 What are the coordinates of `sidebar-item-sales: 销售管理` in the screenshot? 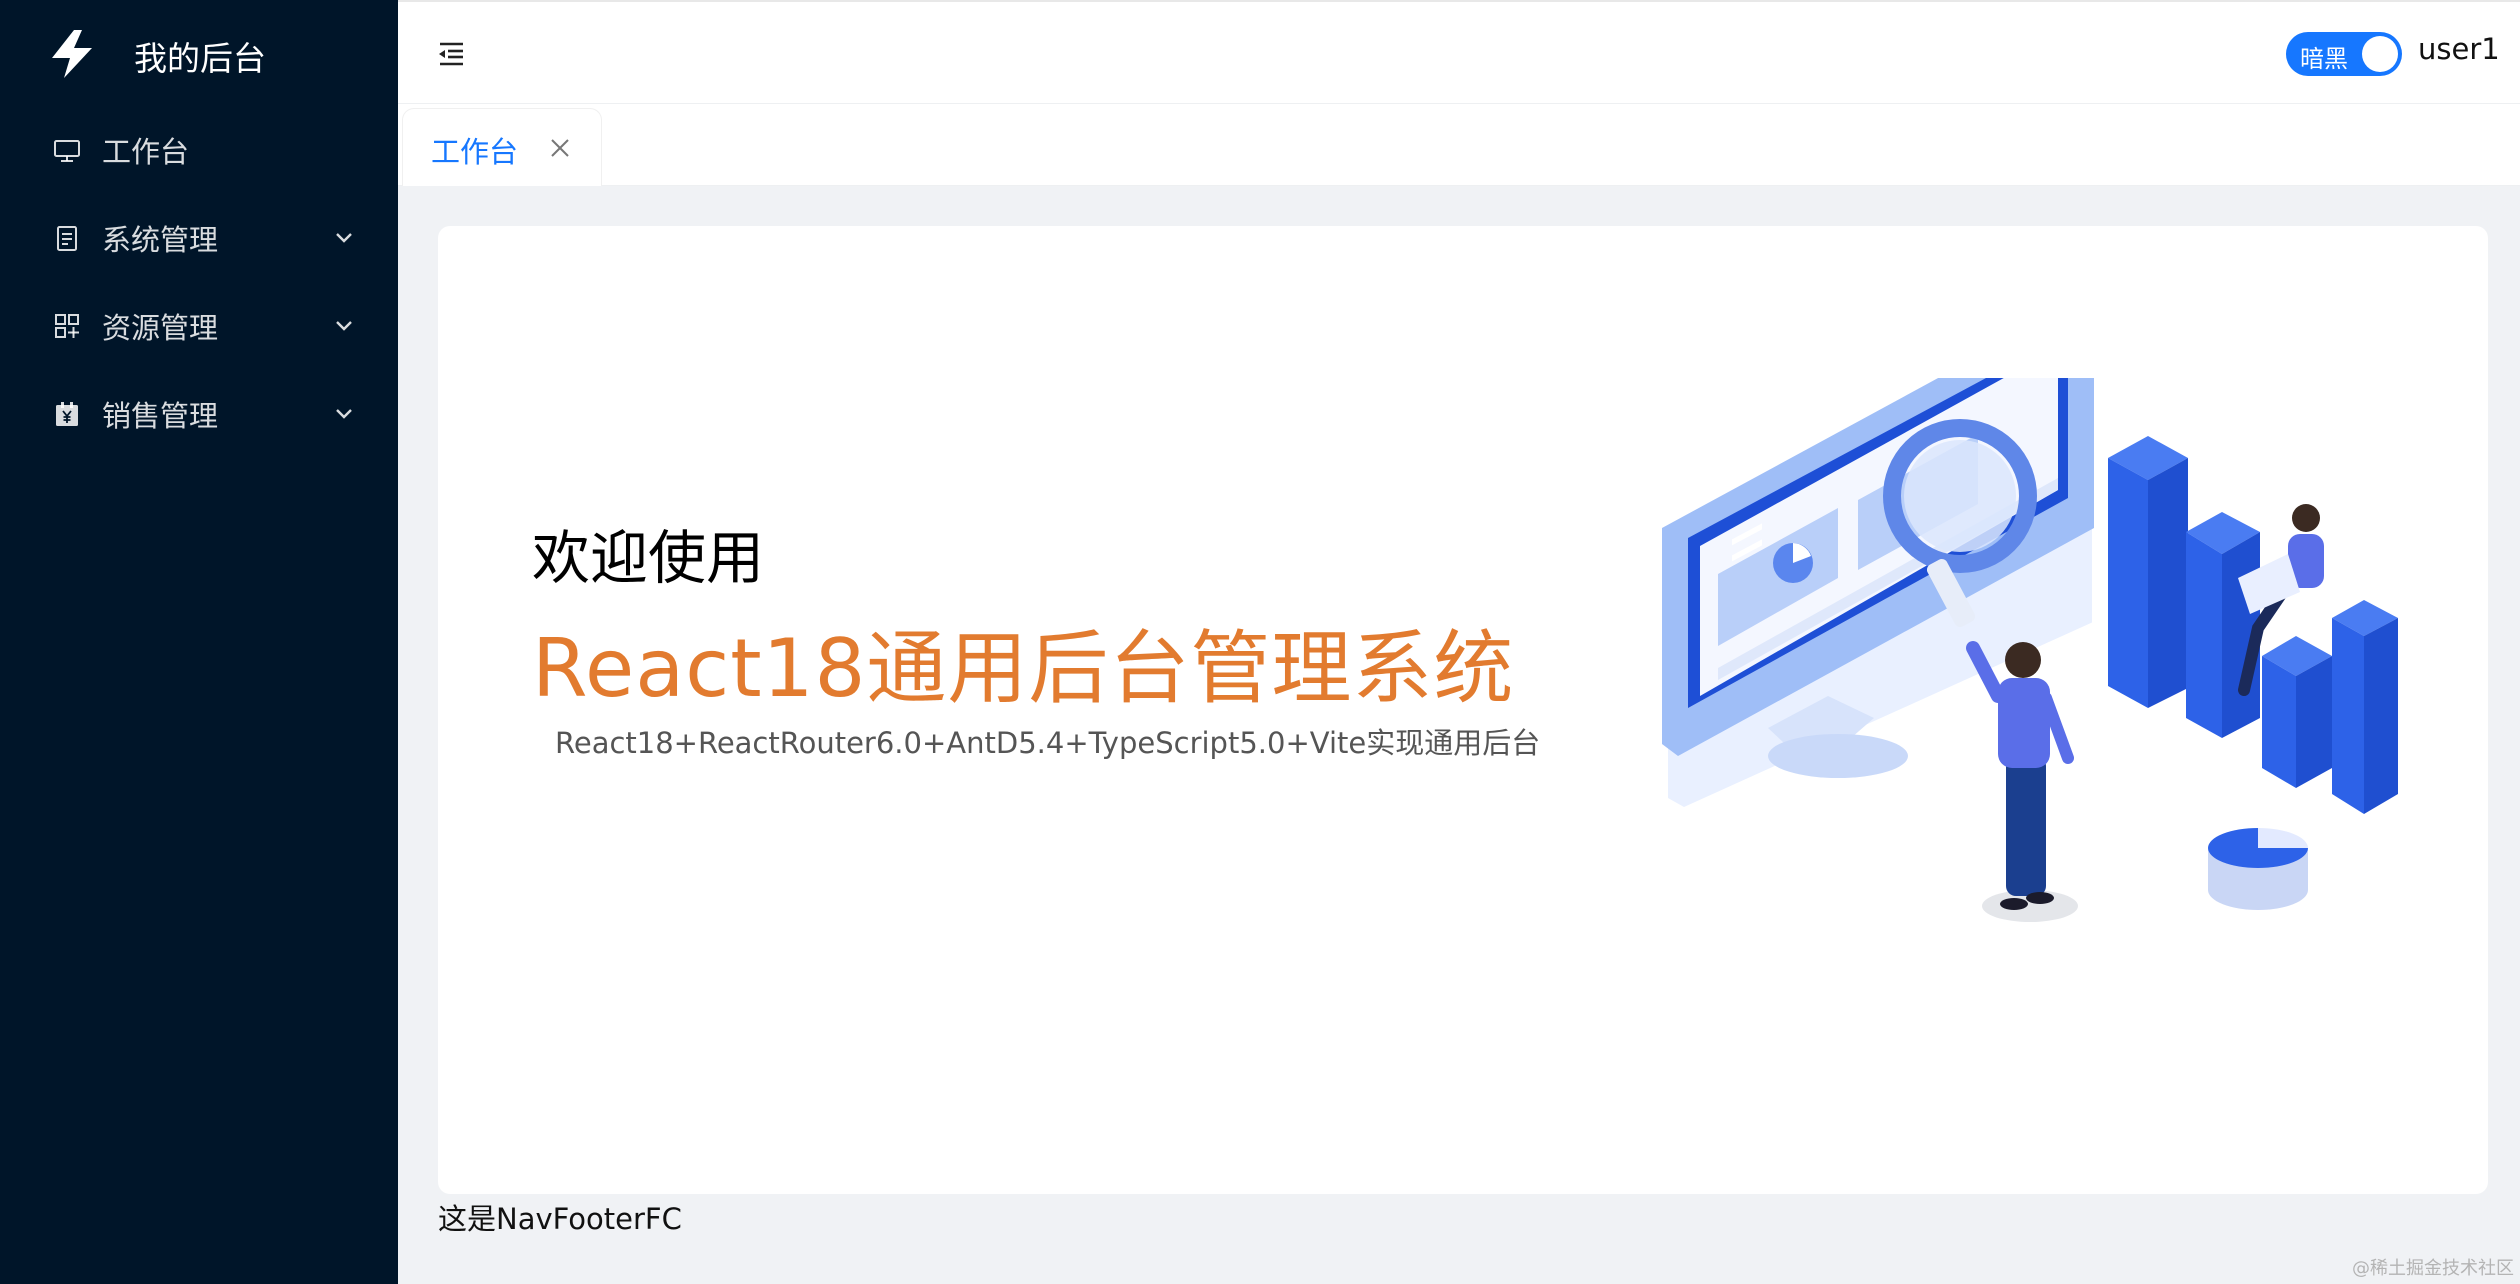 It's located at (199, 414).